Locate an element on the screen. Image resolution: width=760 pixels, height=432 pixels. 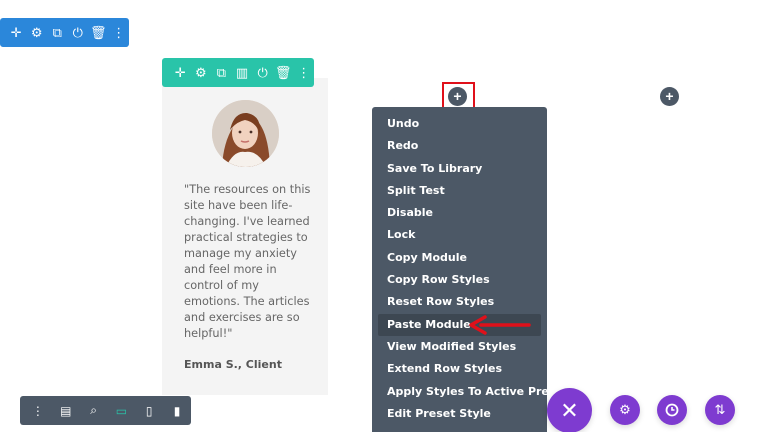
layers-icon: ▤ is located at coordinates (66, 411).